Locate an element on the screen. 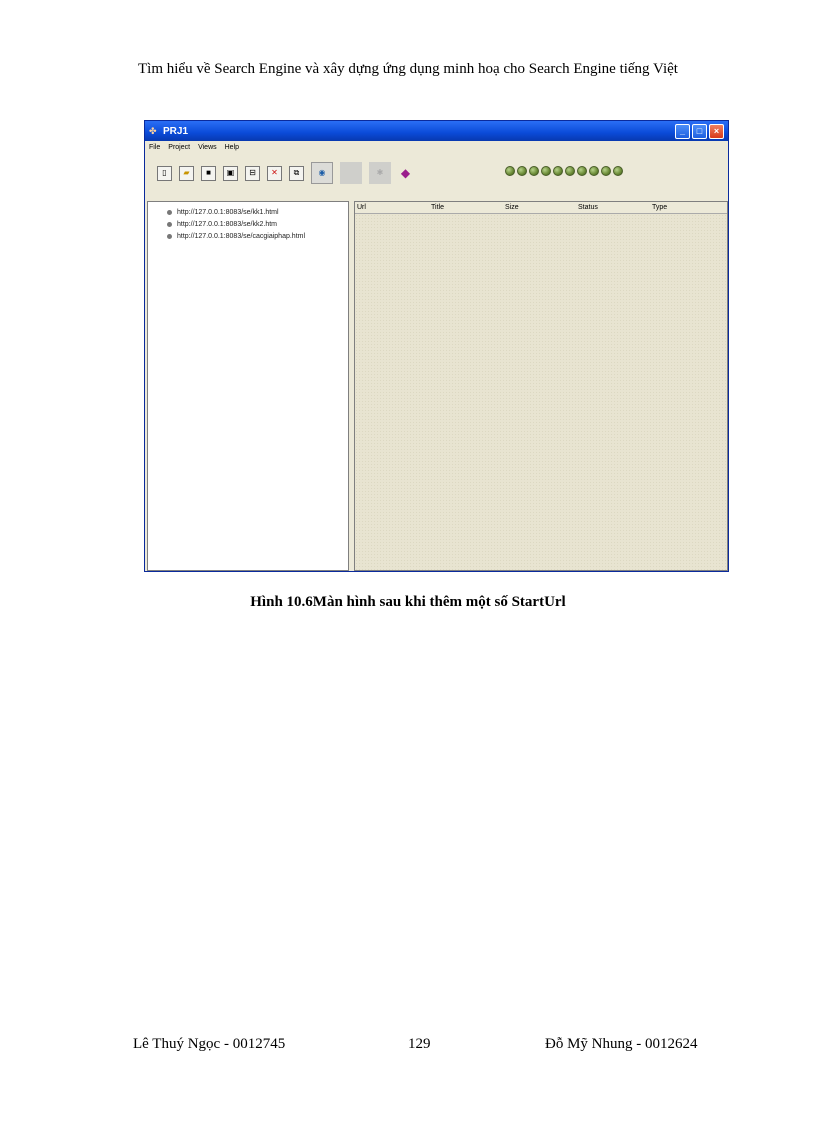  menu-views: Views is located at coordinates (207, 147).